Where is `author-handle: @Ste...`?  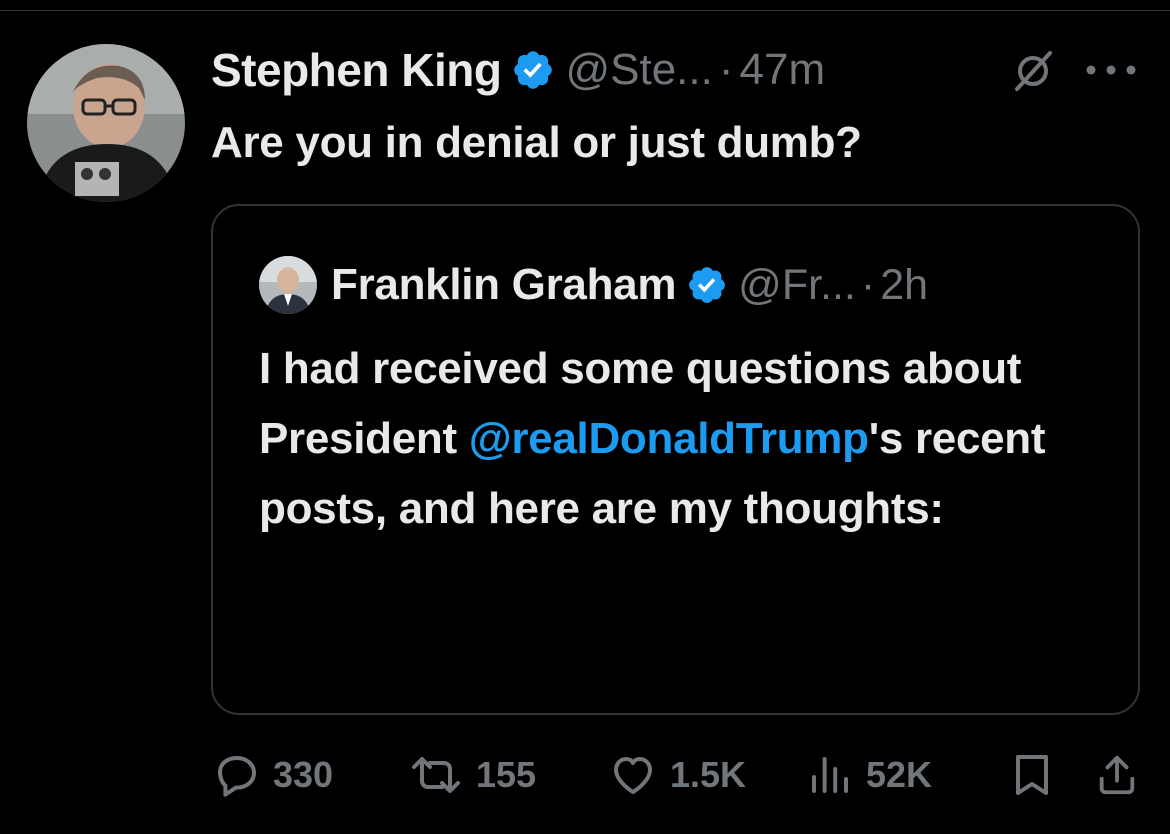
author-handle: @Ste... is located at coordinates (638, 70).